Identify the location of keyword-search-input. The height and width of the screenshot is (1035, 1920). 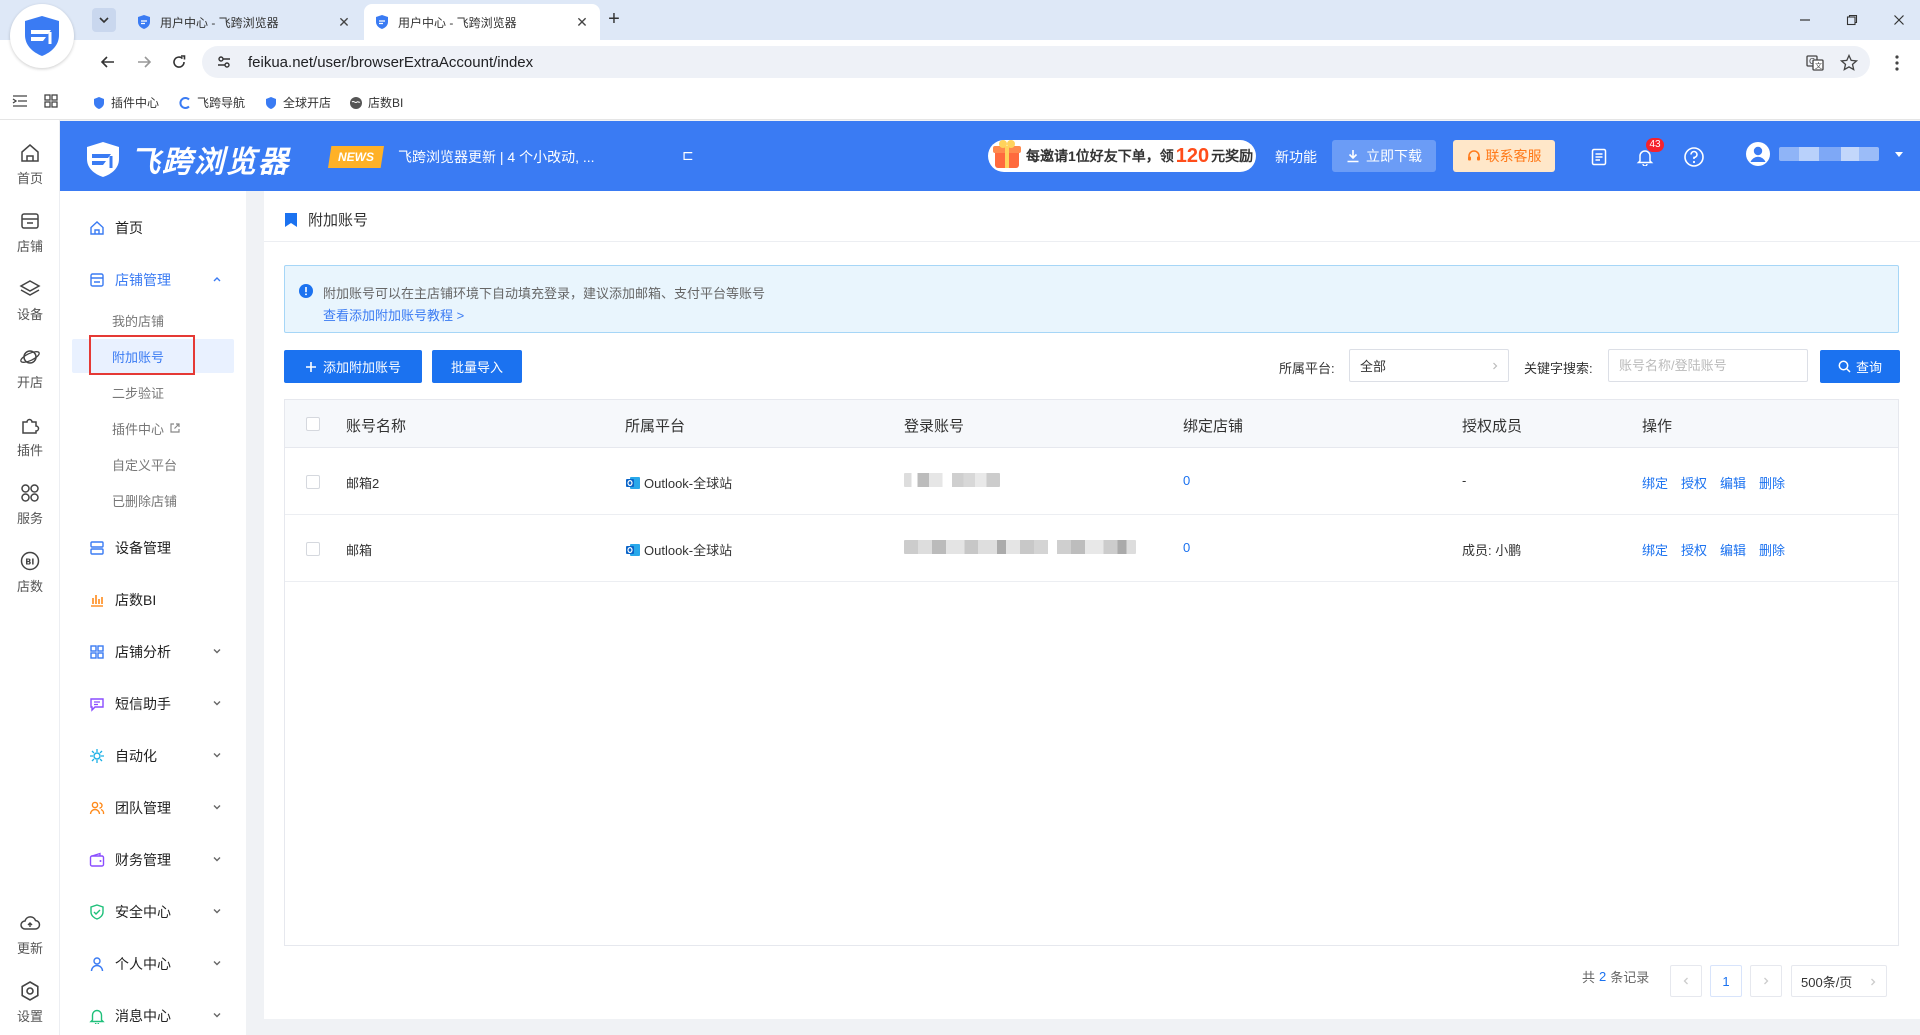
(1708, 365).